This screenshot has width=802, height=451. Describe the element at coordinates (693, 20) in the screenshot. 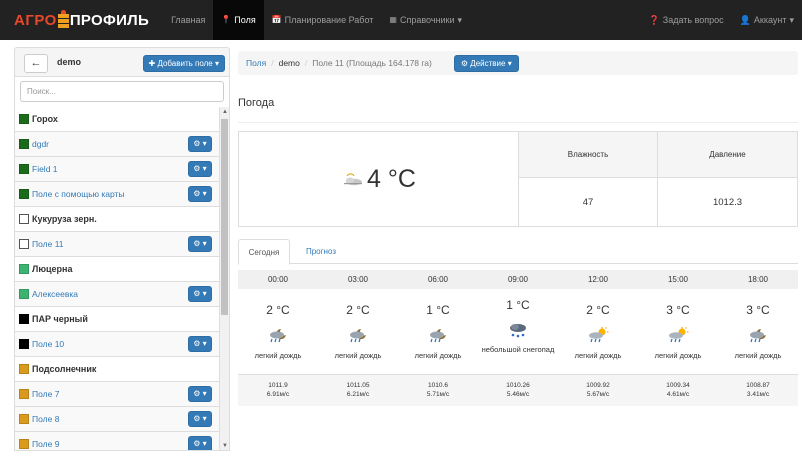

I see `help-label: Задать вопрос` at that location.